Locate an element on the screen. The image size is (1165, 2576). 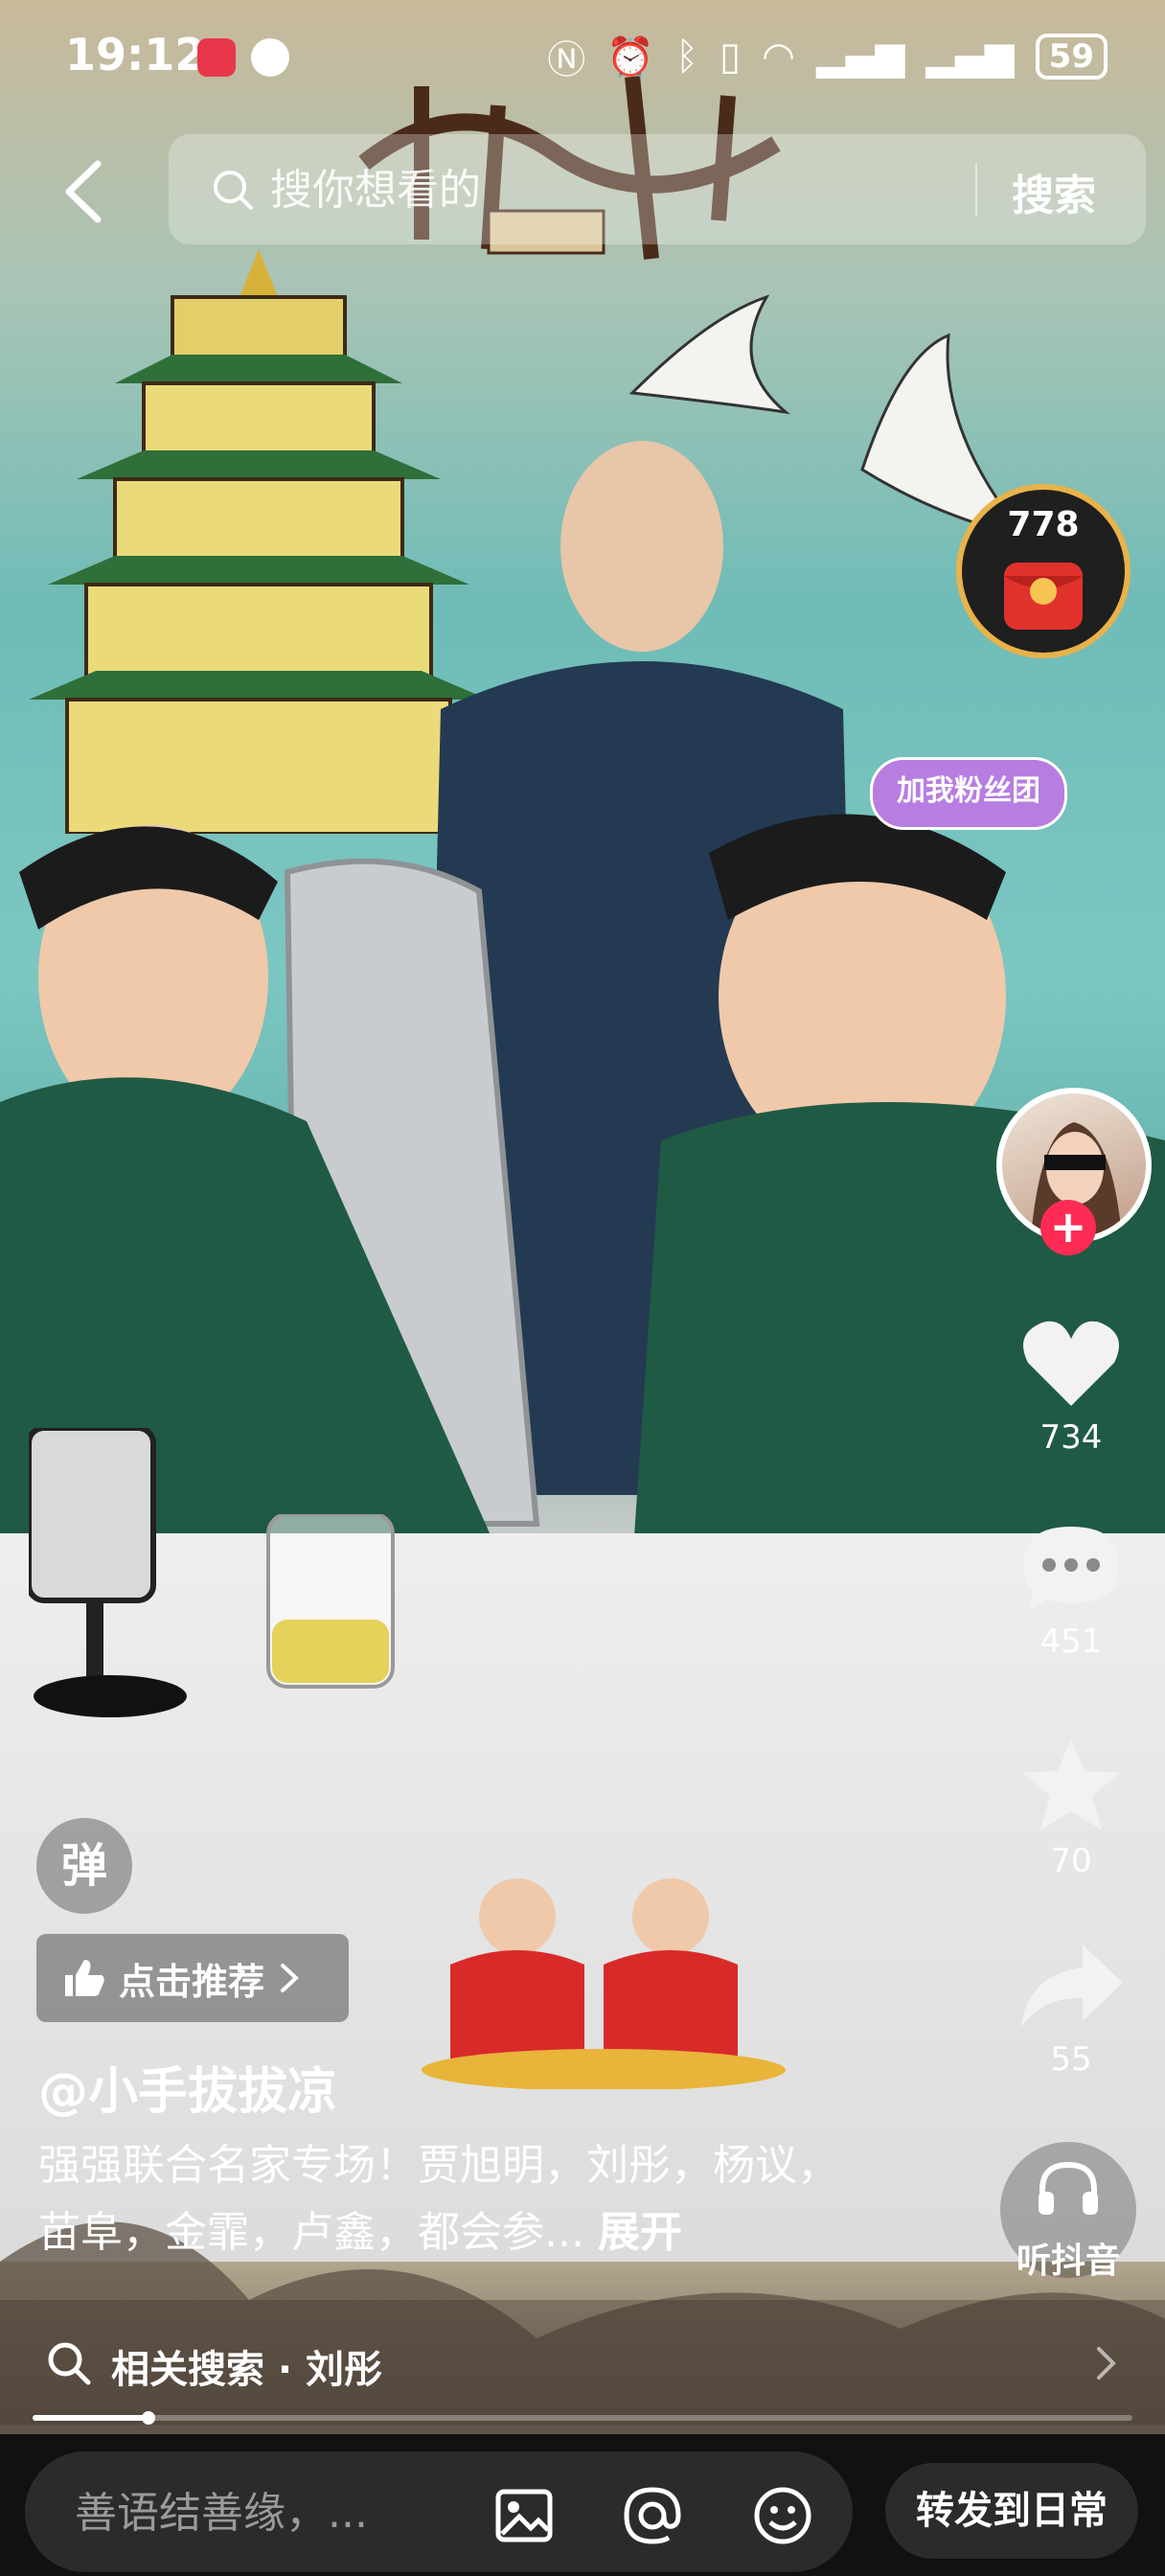
status-bar: 19:12 Ⓝ ⏰ ᛒ ▯ ◠ ▂▄▆ ▂▄▆ 59 is located at coordinates (582, 57).